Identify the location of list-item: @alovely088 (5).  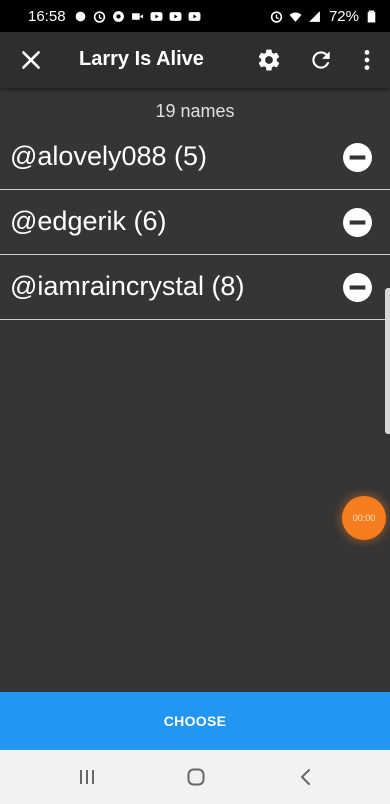
(195, 157).